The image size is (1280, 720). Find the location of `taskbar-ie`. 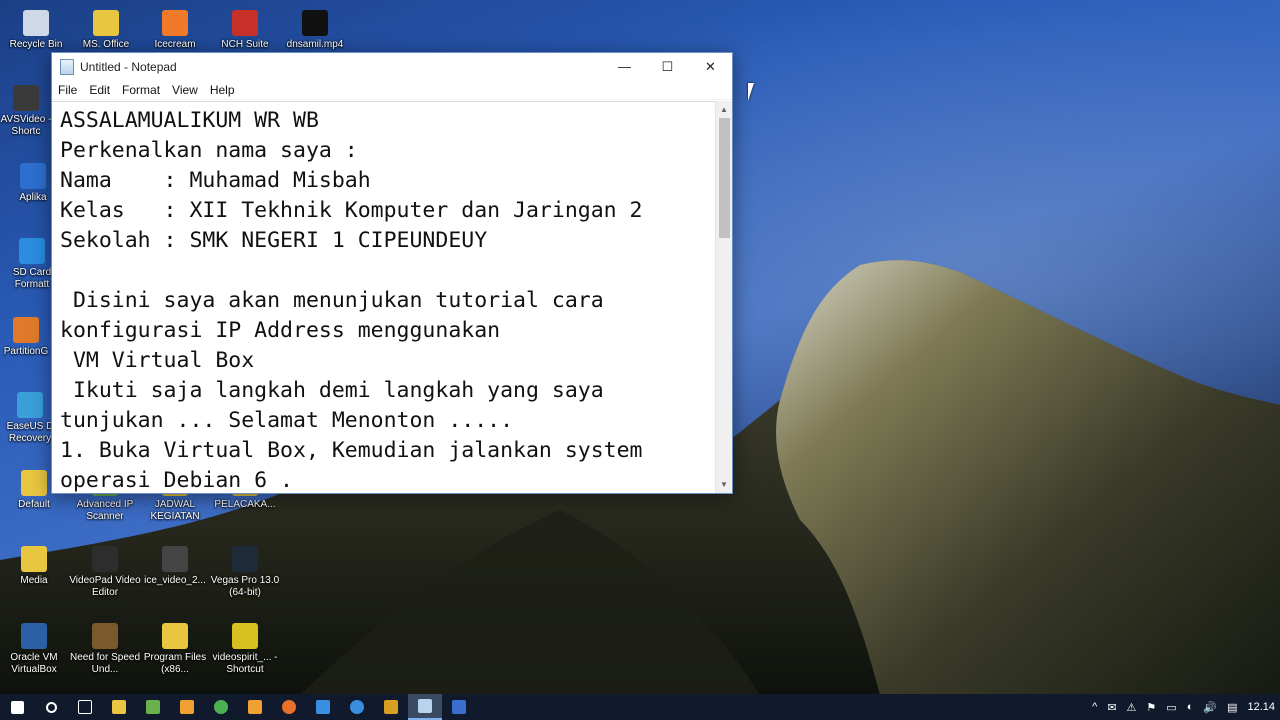

taskbar-ie is located at coordinates (357, 707).